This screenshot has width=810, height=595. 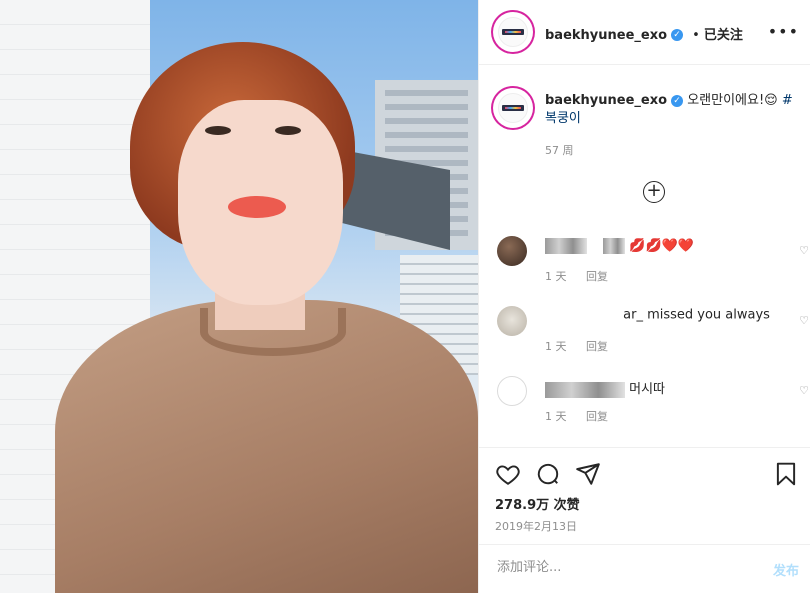 What do you see at coordinates (548, 474) in the screenshot?
I see `comment-icon` at bounding box center [548, 474].